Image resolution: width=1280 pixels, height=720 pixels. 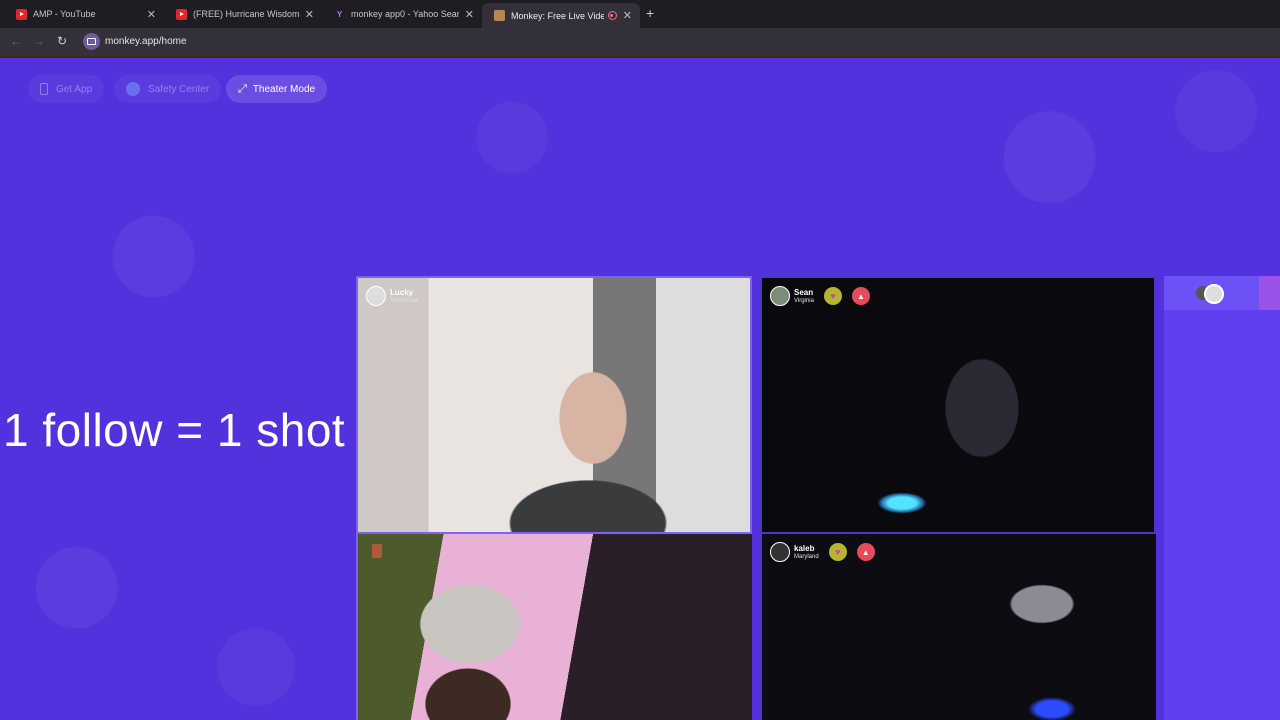 What do you see at coordinates (1269, 293) in the screenshot?
I see `side-panel-accent` at bounding box center [1269, 293].